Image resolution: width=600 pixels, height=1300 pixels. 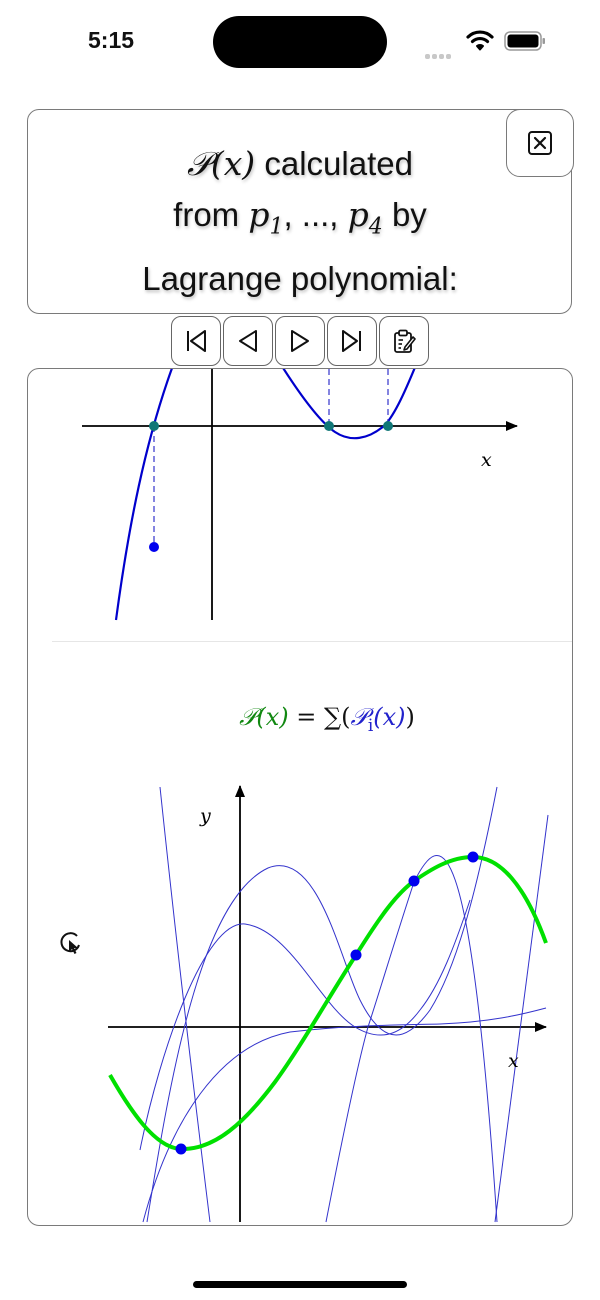 I want to click on dynamic-island, so click(x=300, y=42).